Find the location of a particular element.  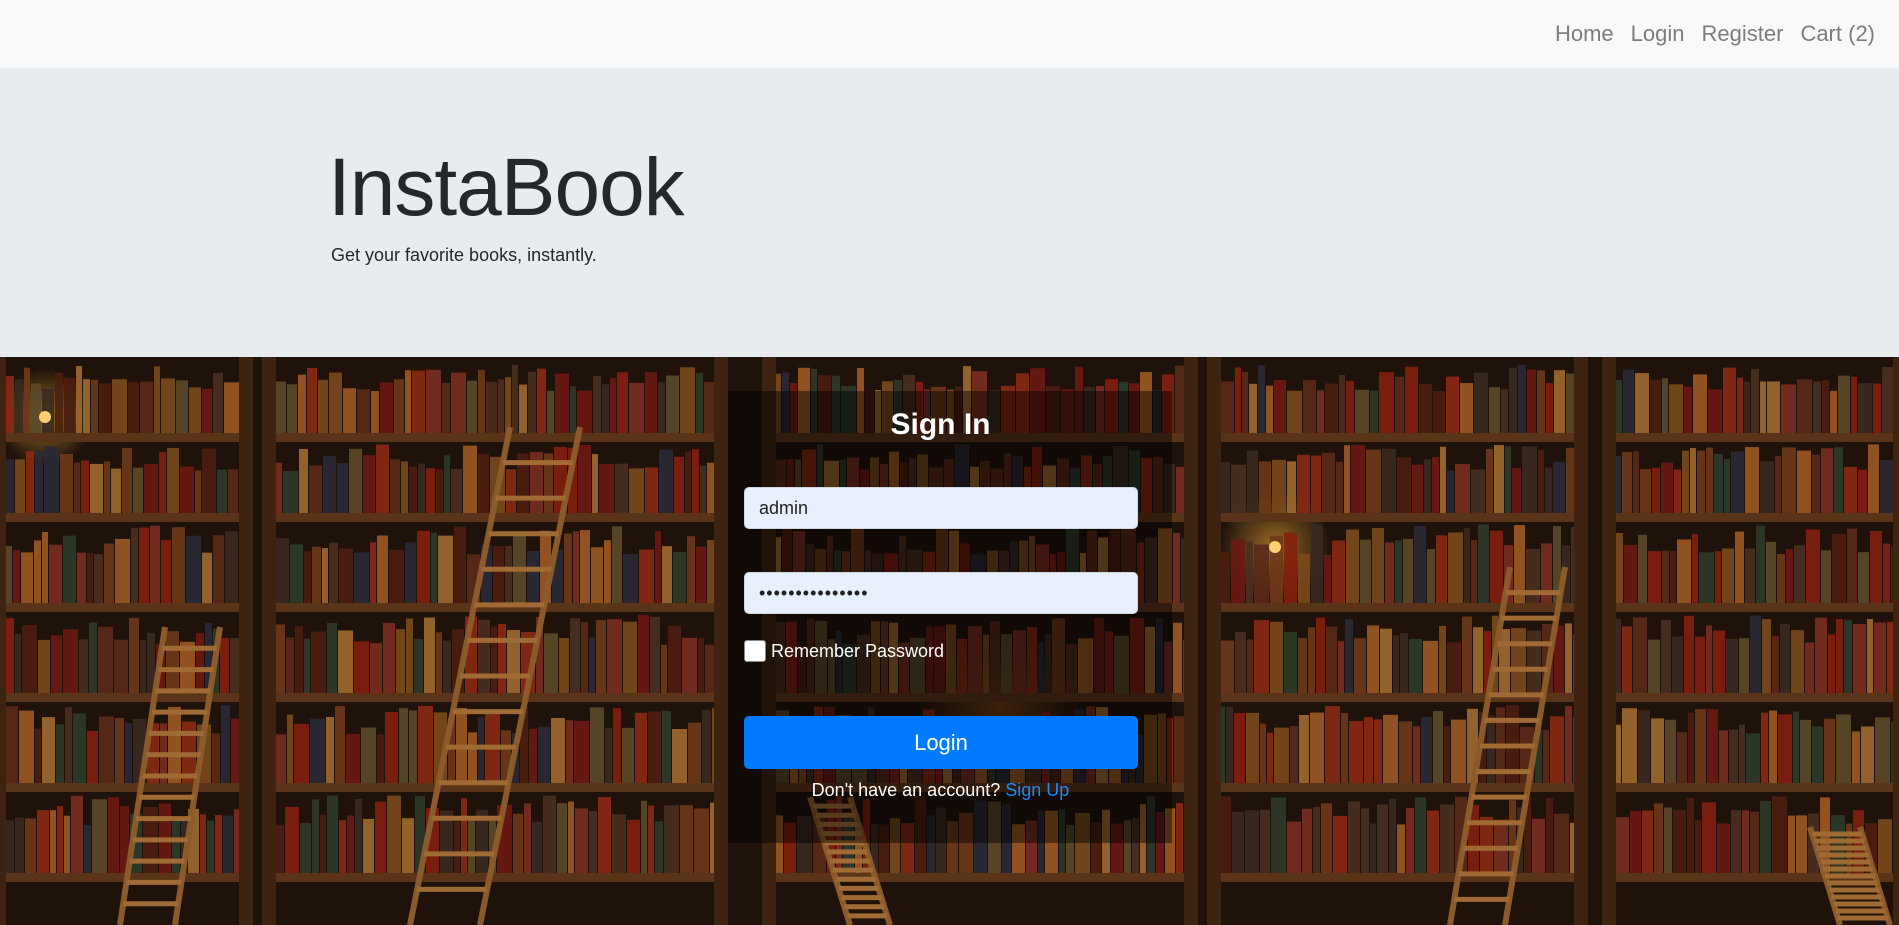

login-button: Login is located at coordinates (941, 742).